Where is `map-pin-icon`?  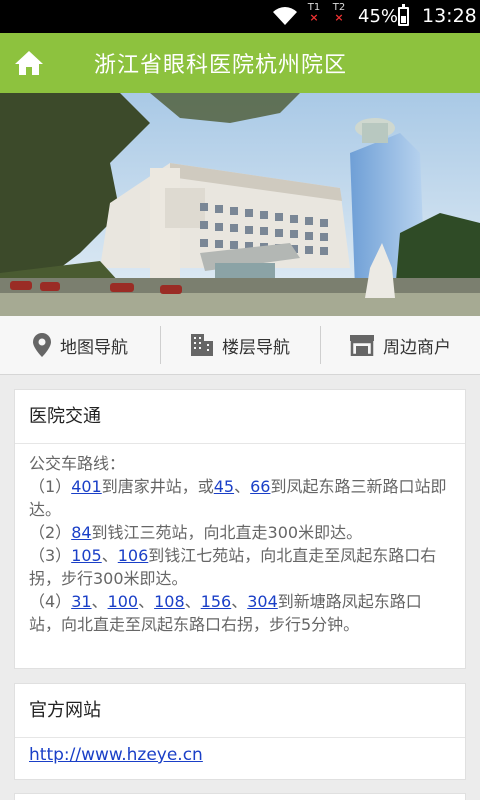 map-pin-icon is located at coordinates (42, 345).